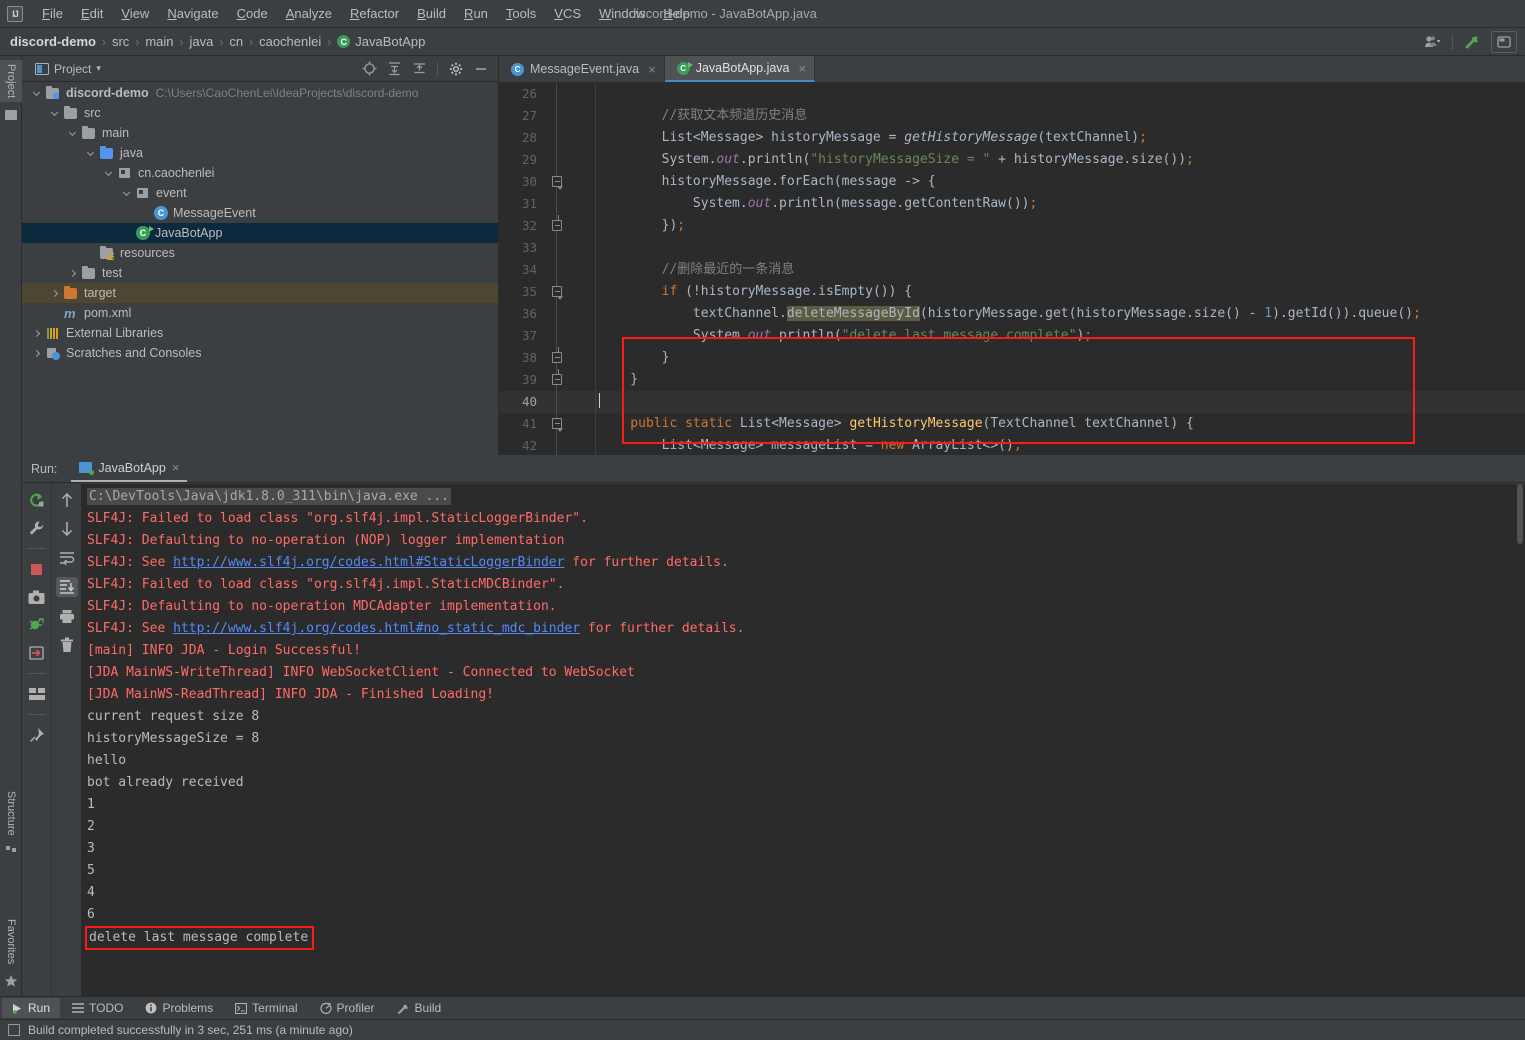  I want to click on breadcrumb-item-cn: cn, so click(236, 41).